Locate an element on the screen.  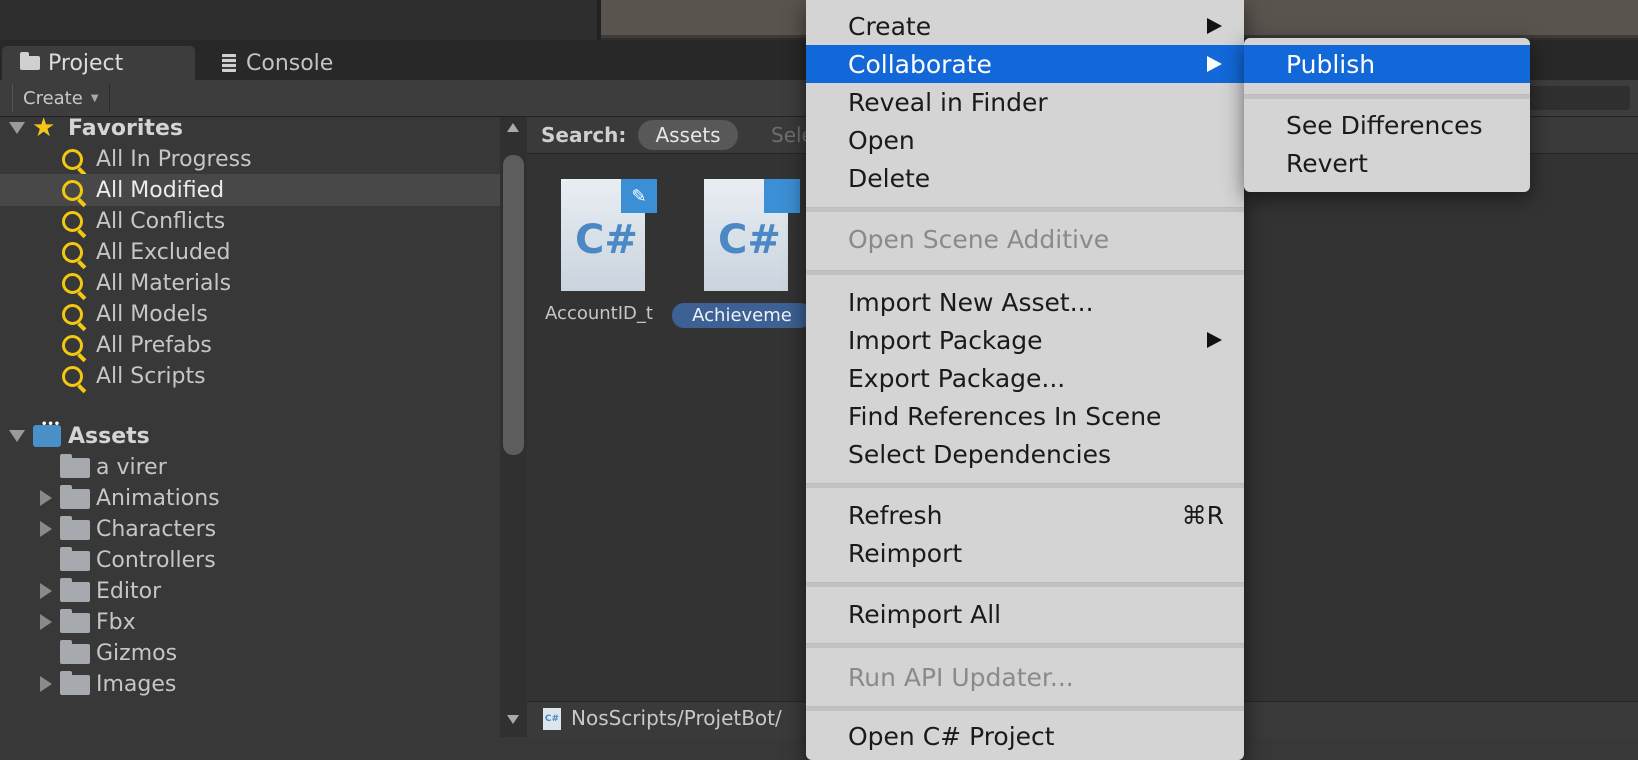
menu-item-open: Open is located at coordinates (1025, 140).